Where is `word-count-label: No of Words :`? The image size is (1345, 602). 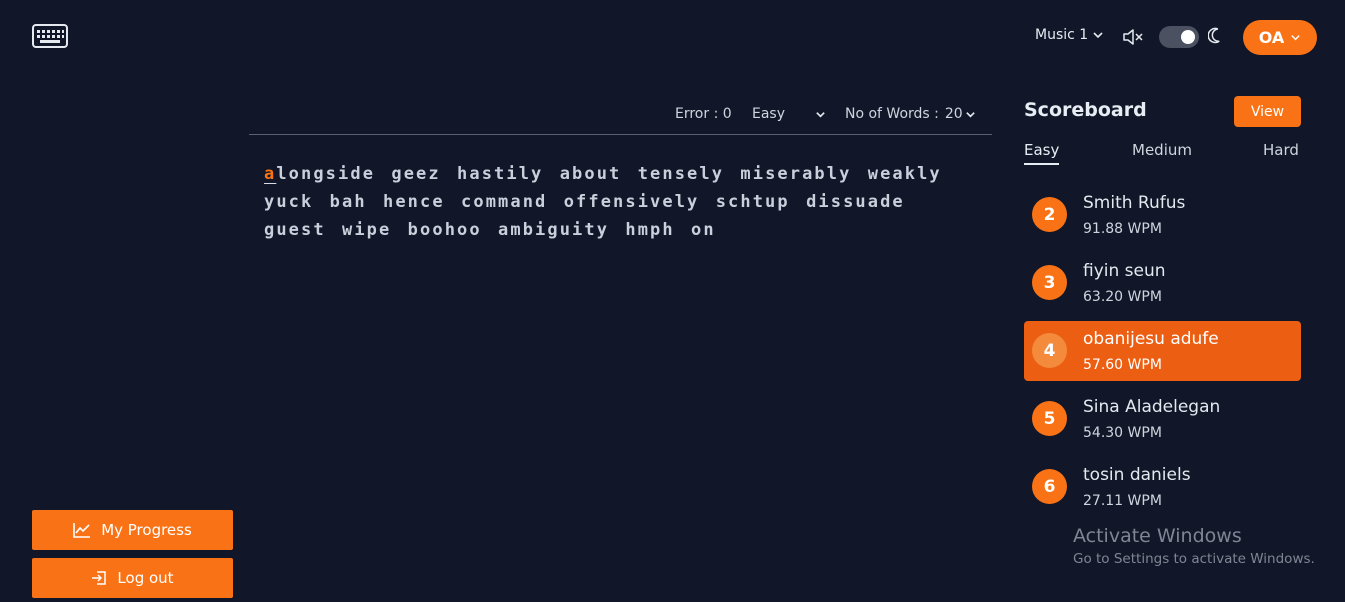 word-count-label: No of Words : is located at coordinates (892, 114).